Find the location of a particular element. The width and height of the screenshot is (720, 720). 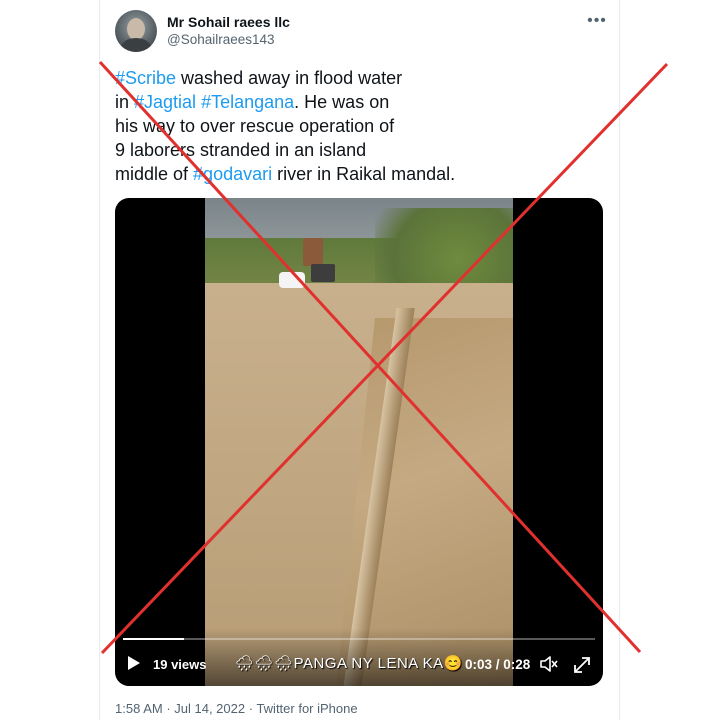

timeline-border-left is located at coordinates (99, 360).